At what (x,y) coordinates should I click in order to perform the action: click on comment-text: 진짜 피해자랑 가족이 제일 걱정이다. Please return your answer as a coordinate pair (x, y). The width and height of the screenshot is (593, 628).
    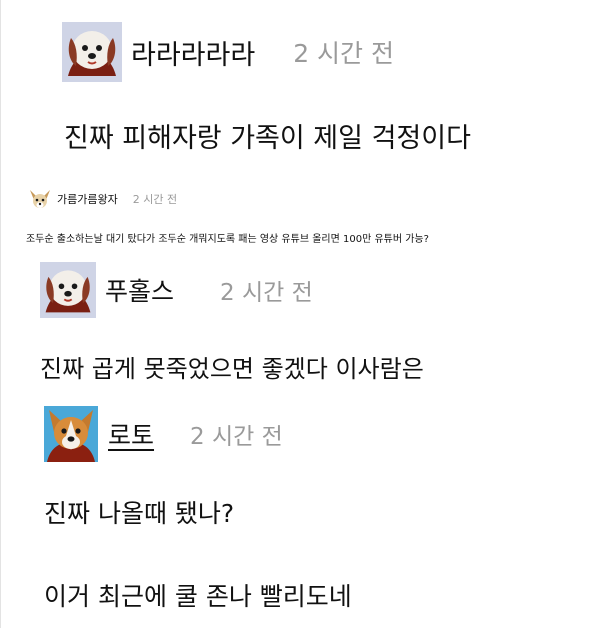
    Looking at the image, I should click on (267, 138).